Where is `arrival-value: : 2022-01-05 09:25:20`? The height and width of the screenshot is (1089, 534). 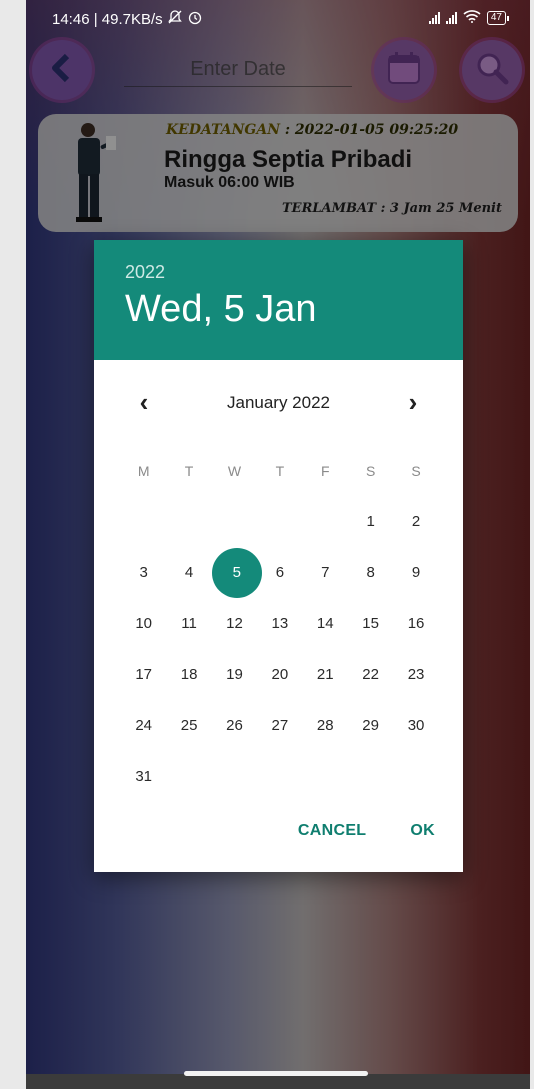 arrival-value: : 2022-01-05 09:25:20 is located at coordinates (371, 130).